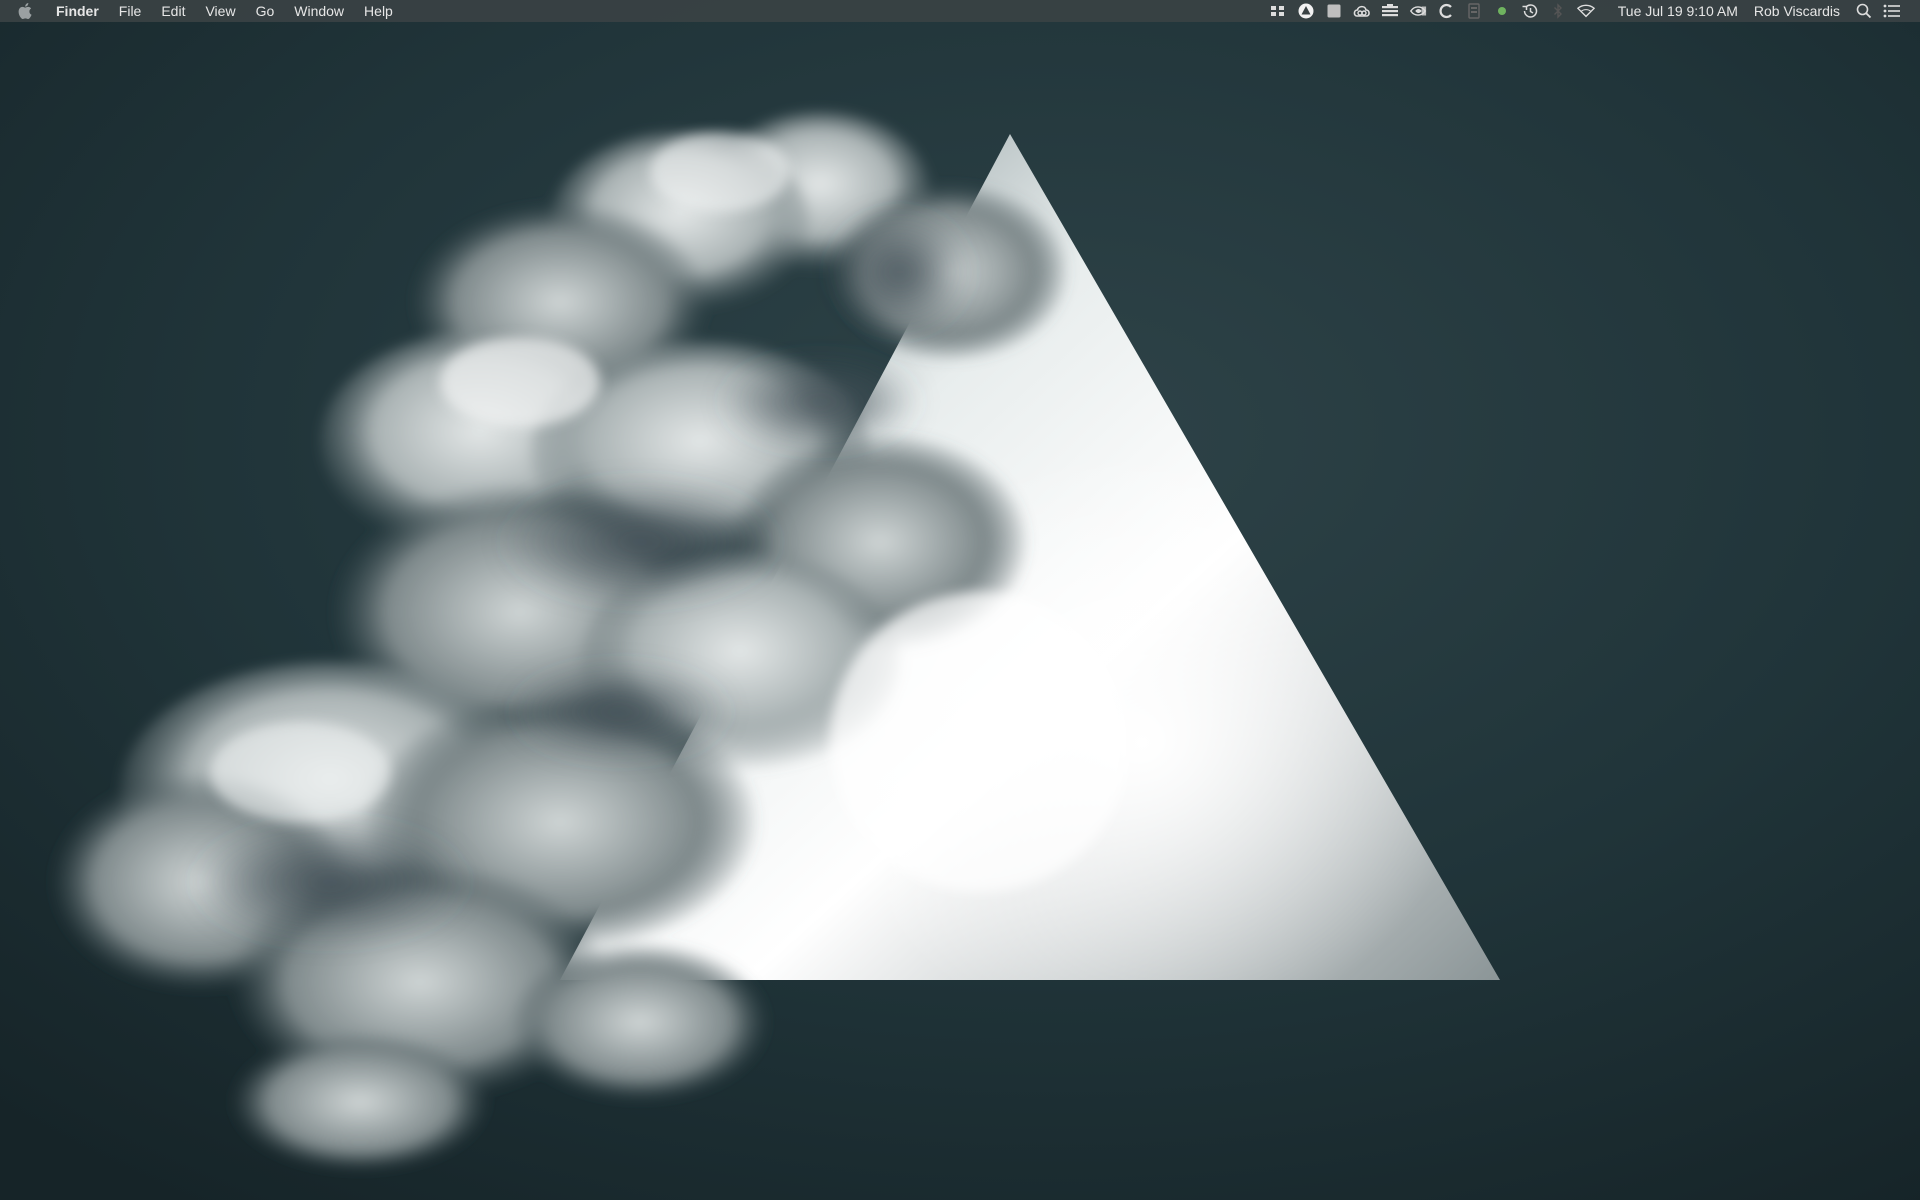  Describe the element at coordinates (220, 11) in the screenshot. I see `menu-view: View` at that location.